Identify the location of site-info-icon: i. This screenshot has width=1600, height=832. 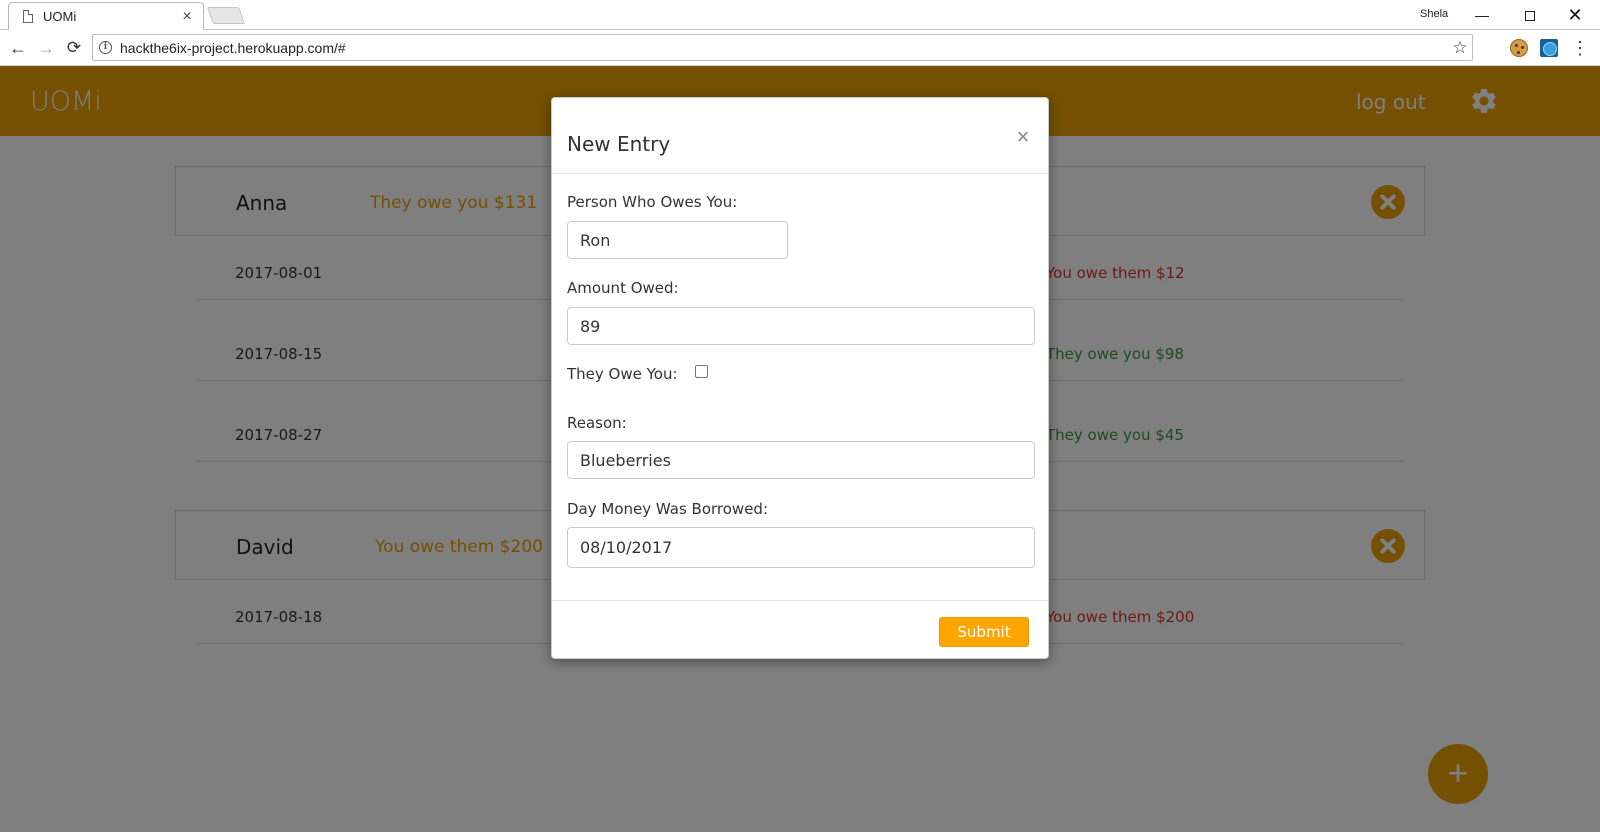
(105, 47).